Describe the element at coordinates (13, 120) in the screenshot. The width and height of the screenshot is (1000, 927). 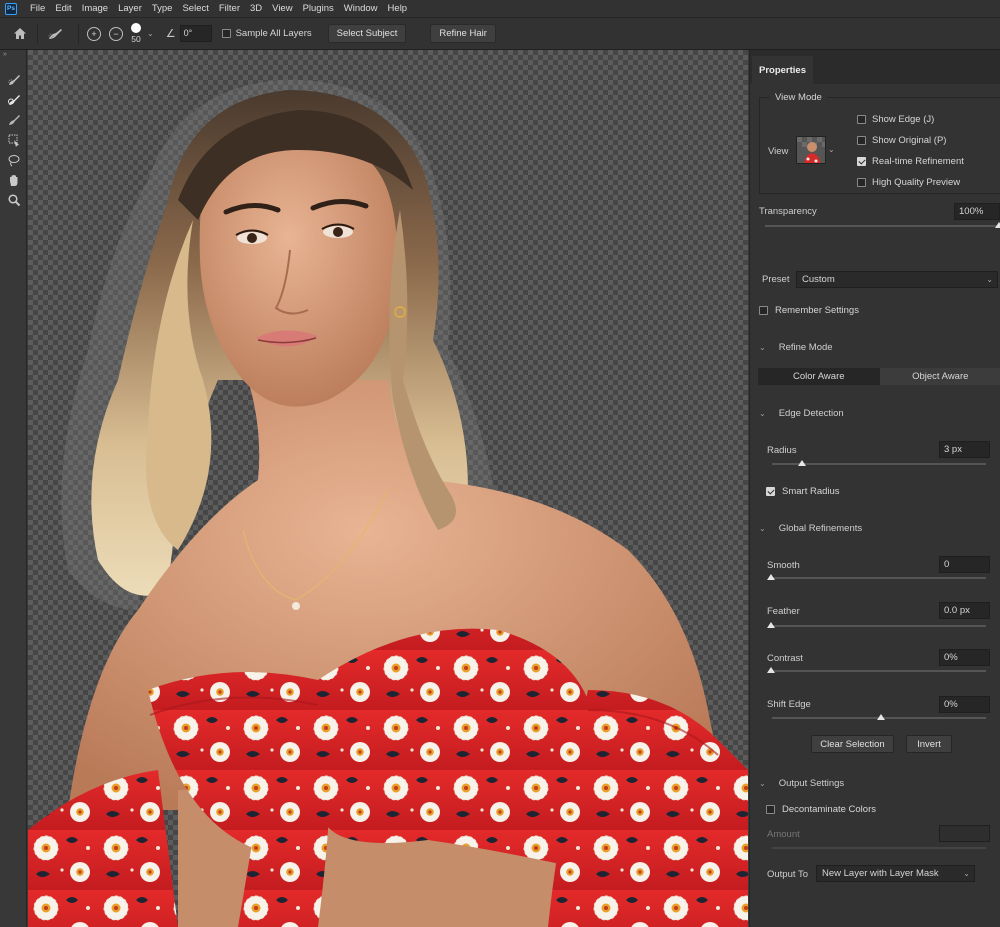
I see `brush-tool-icon` at that location.